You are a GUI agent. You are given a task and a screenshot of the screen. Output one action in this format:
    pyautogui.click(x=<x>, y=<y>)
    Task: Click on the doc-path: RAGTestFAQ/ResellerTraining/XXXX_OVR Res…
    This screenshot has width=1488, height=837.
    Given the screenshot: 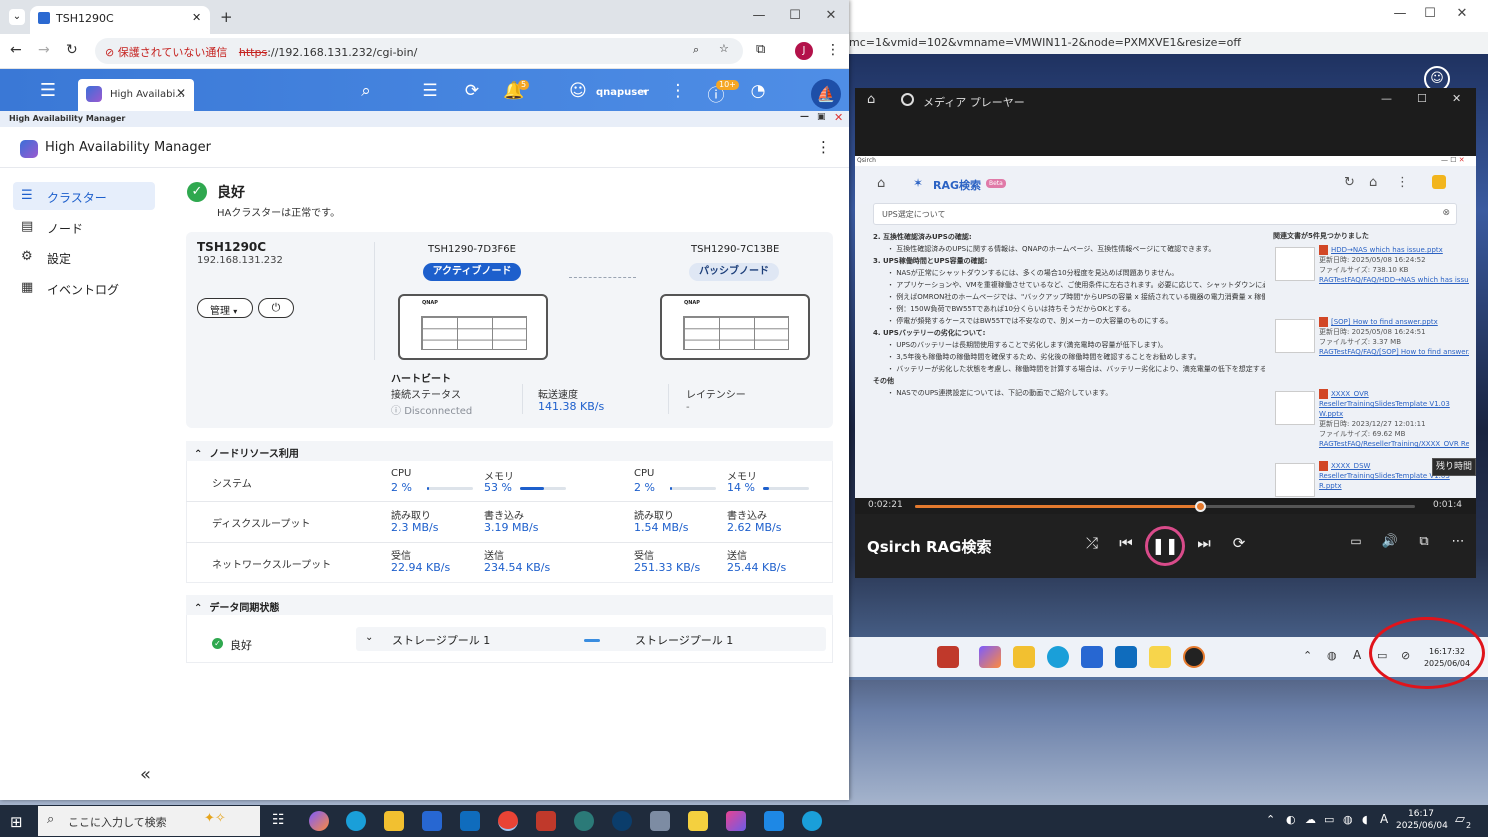 What is the action you would take?
    pyautogui.click(x=1394, y=444)
    